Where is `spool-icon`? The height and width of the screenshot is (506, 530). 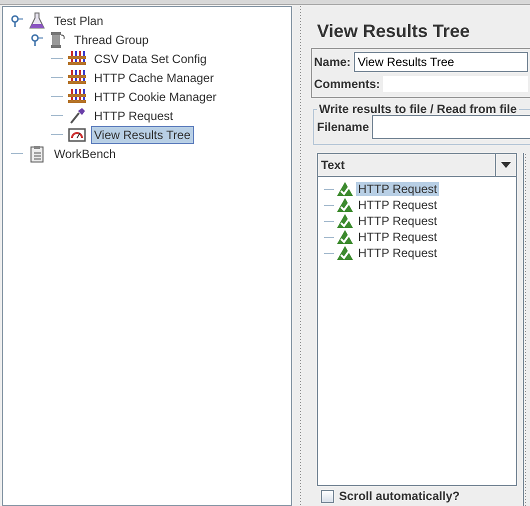 spool-icon is located at coordinates (57, 39).